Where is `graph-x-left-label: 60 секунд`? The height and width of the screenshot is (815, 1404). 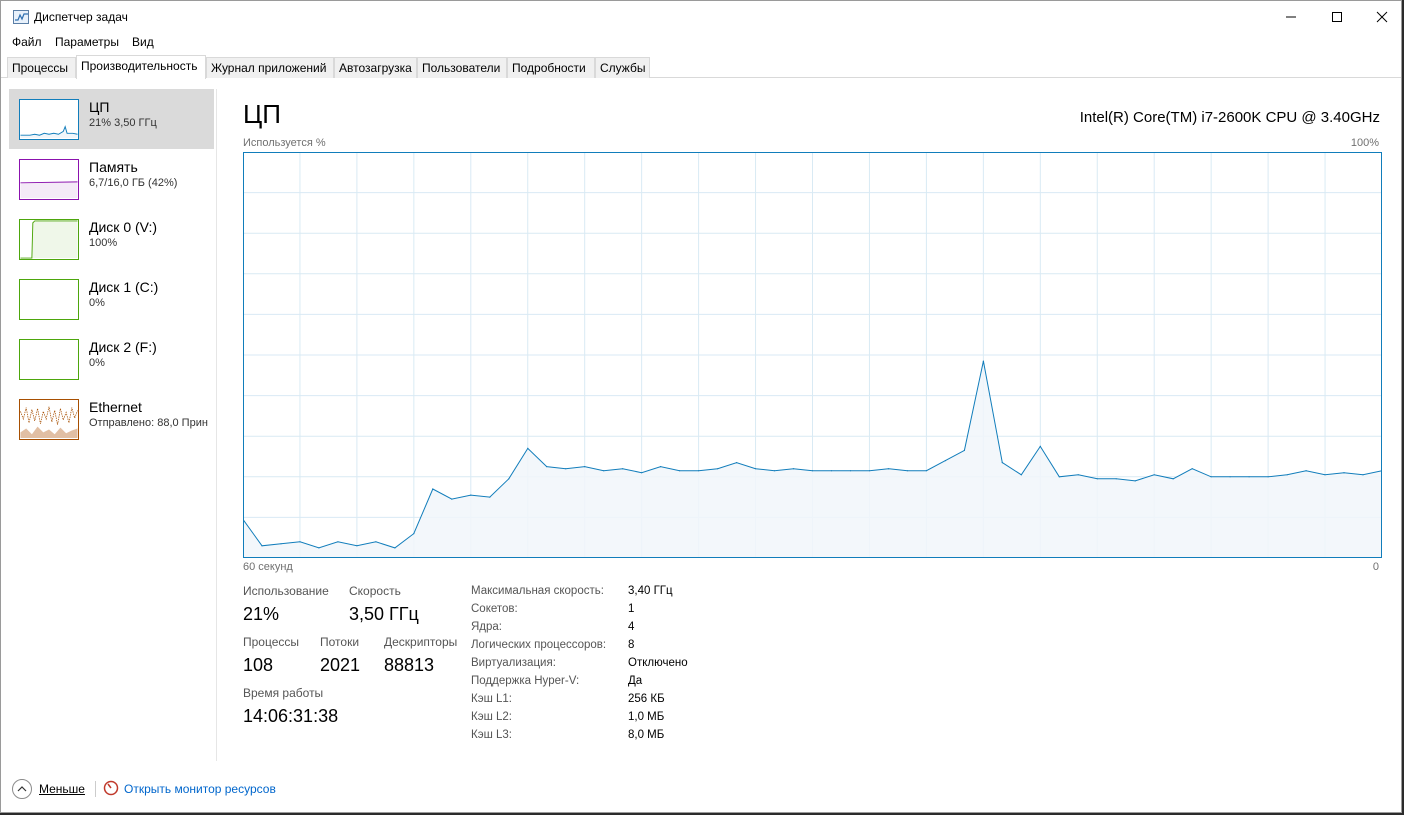 graph-x-left-label: 60 секунд is located at coordinates (268, 567).